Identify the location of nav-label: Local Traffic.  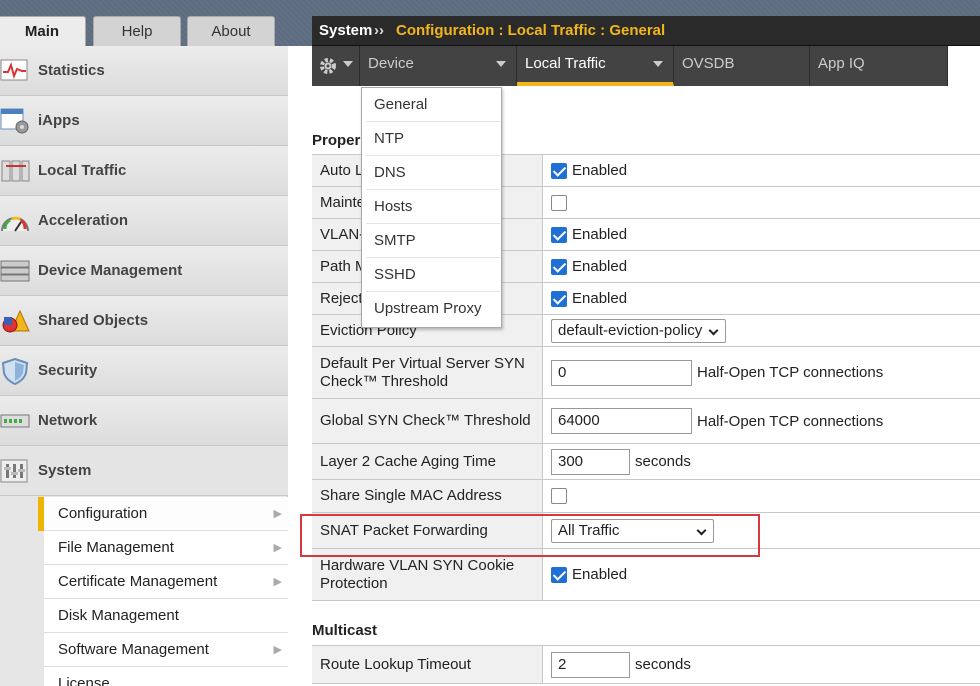
(82, 170).